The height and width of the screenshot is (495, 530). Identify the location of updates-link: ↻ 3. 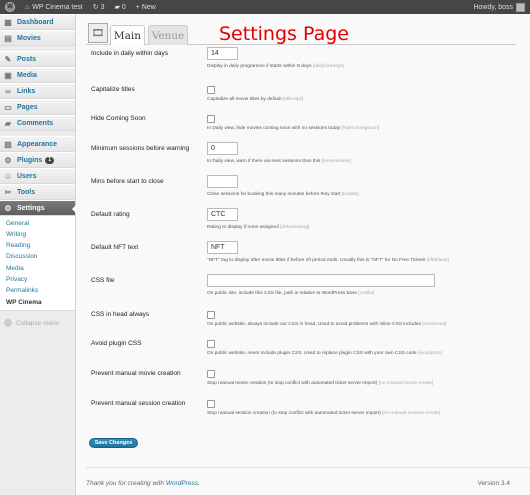
(99, 7).